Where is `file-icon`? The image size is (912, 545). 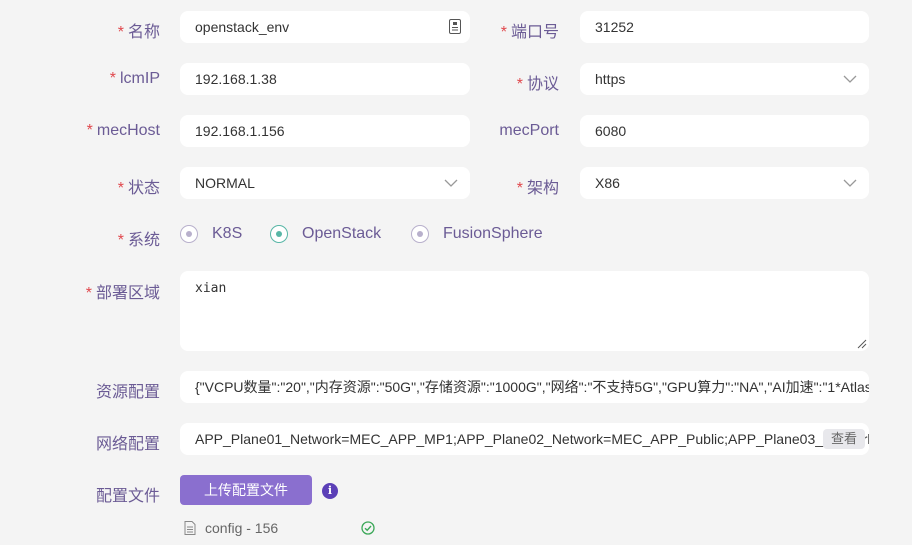
file-icon is located at coordinates (190, 528).